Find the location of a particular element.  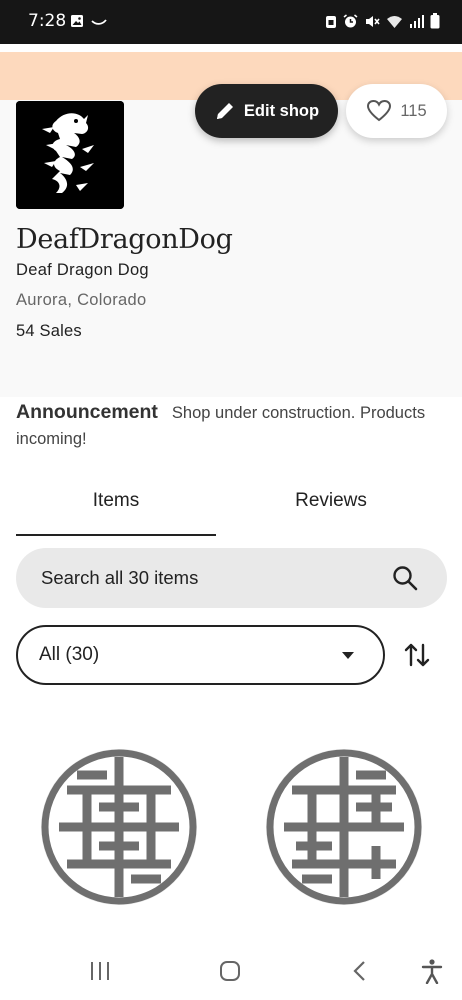

search-icon is located at coordinates (405, 578).